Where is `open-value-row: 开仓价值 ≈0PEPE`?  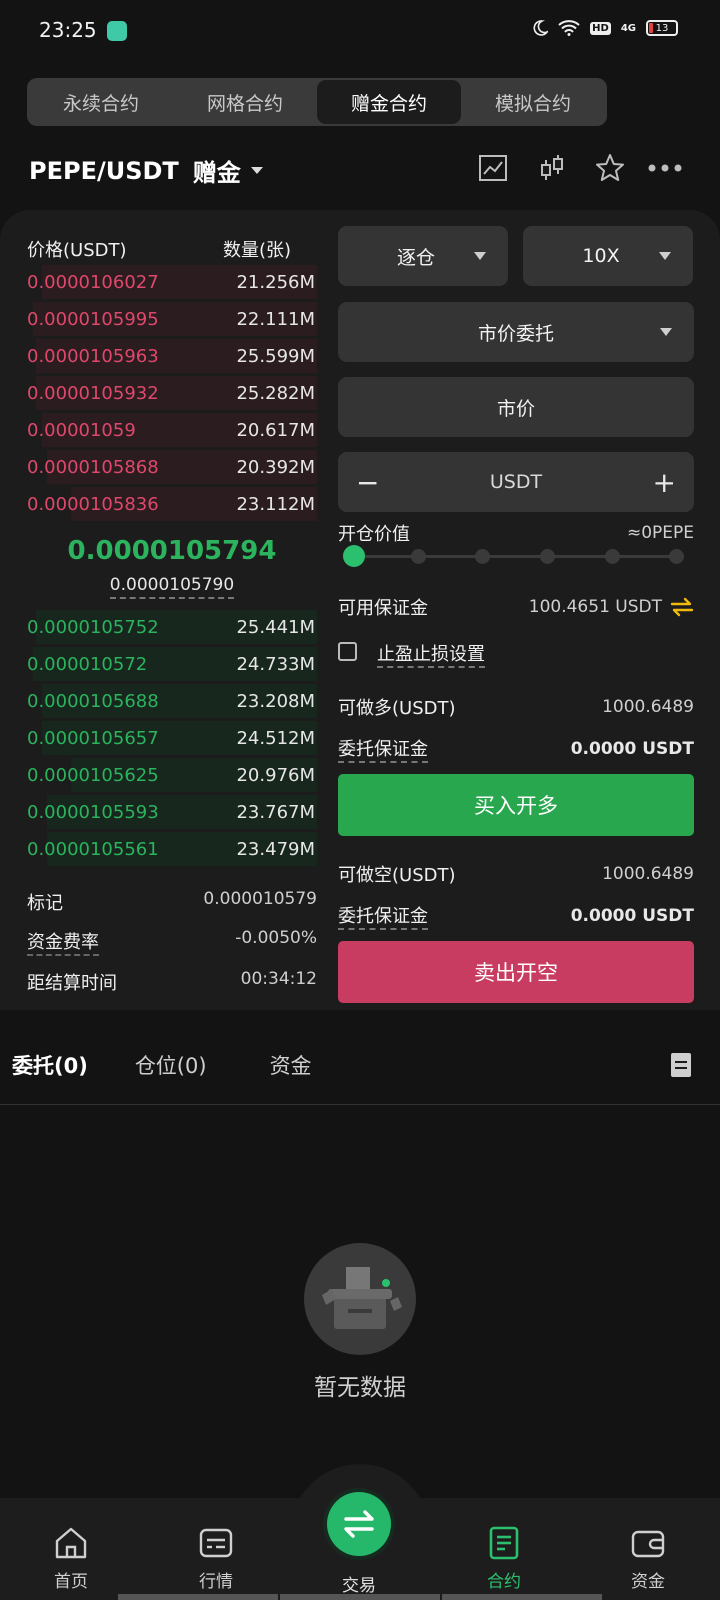
open-value-row: 开仓价值 ≈0PEPE is located at coordinates (516, 533).